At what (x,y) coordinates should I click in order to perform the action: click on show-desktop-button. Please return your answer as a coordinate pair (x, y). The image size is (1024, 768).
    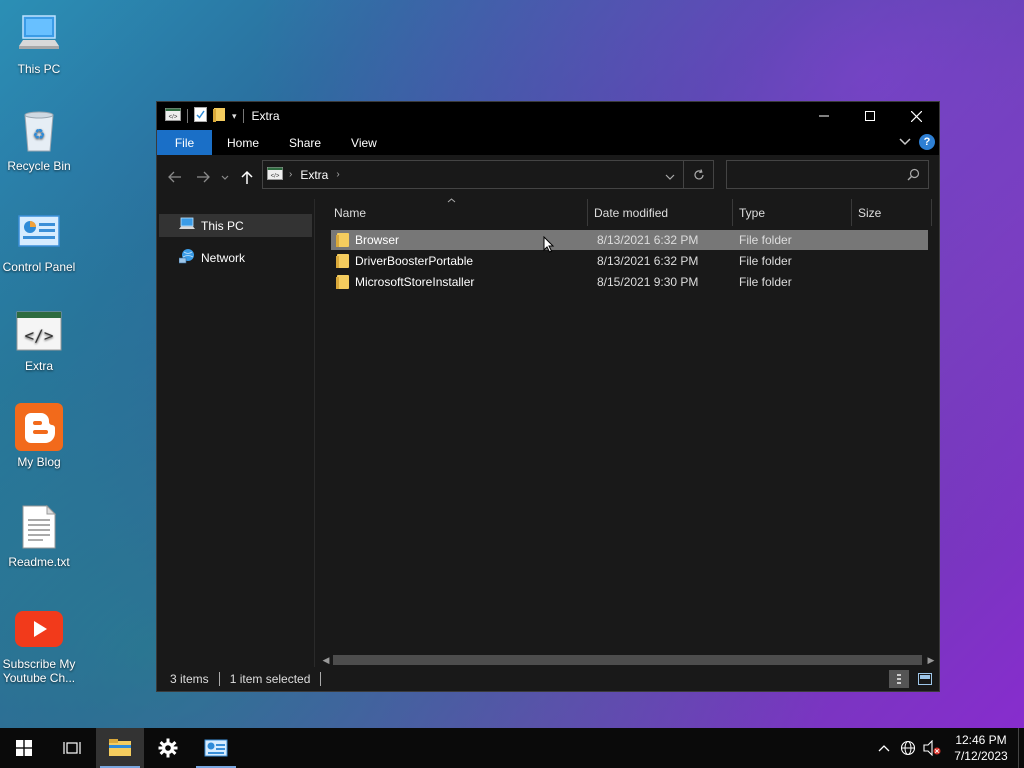
    Looking at the image, I should click on (1021, 748).